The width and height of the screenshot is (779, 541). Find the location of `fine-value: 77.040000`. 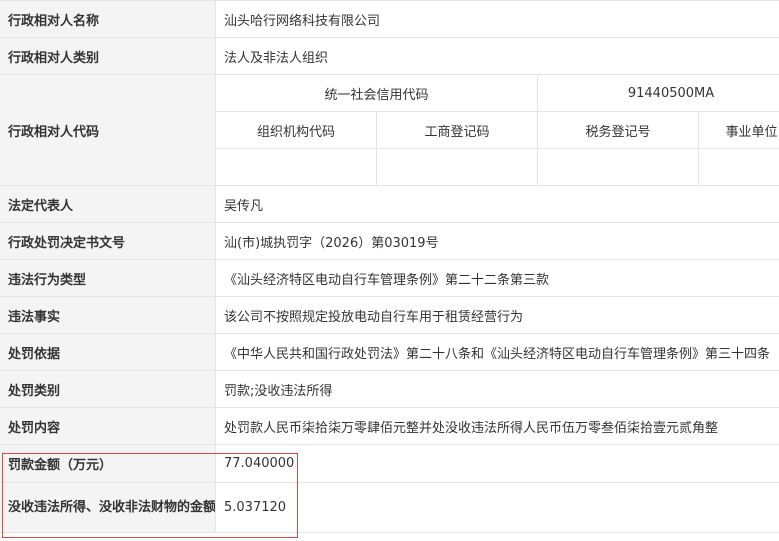

fine-value: 77.040000 is located at coordinates (496, 463).